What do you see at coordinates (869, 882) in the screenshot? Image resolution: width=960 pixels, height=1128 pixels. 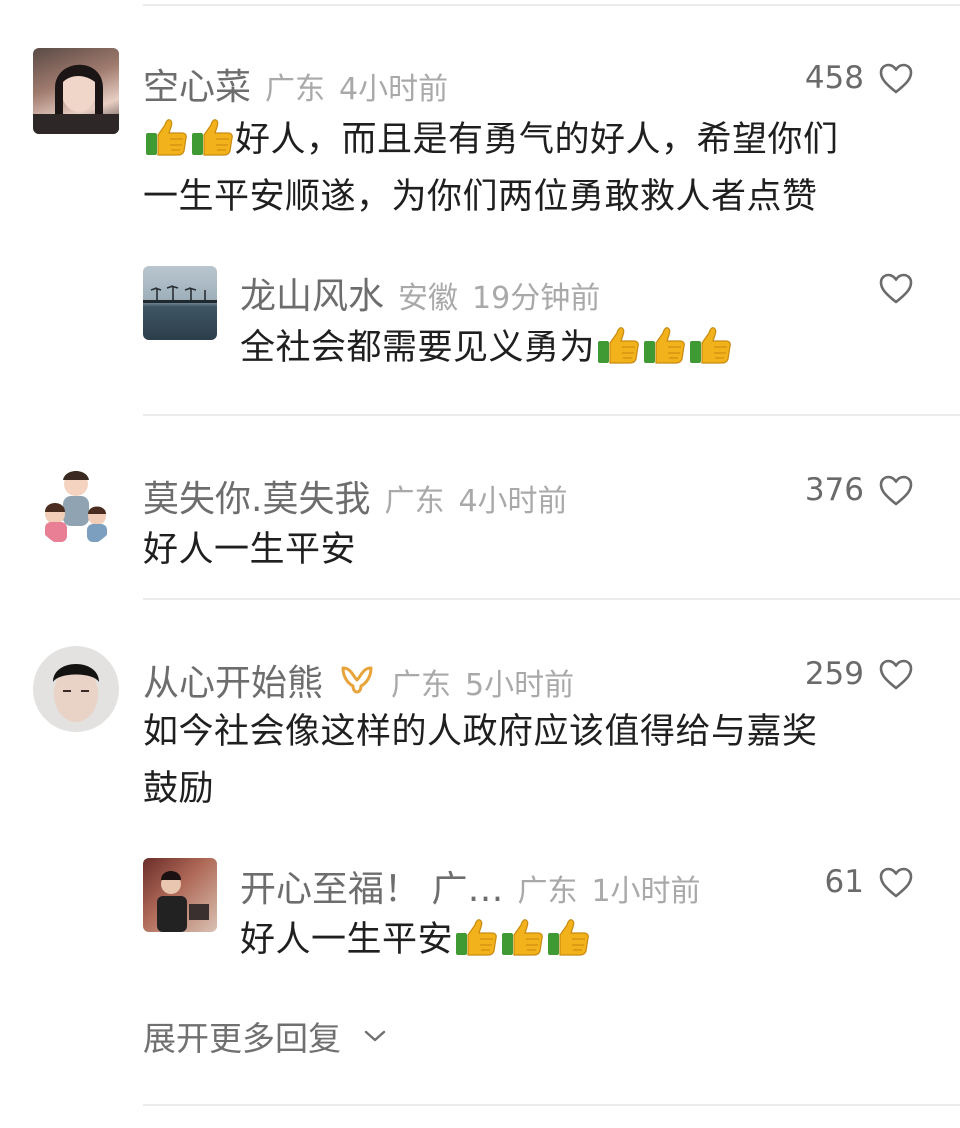 I see `like-button: 61` at bounding box center [869, 882].